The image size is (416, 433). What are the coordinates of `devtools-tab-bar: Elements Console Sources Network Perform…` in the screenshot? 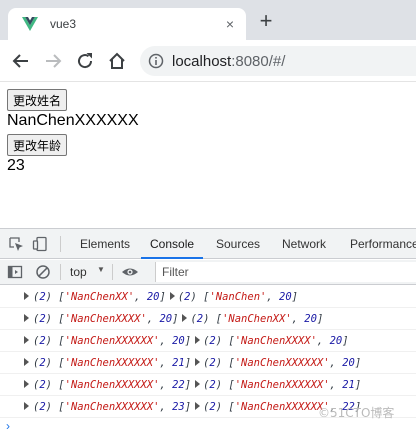 It's located at (208, 244).